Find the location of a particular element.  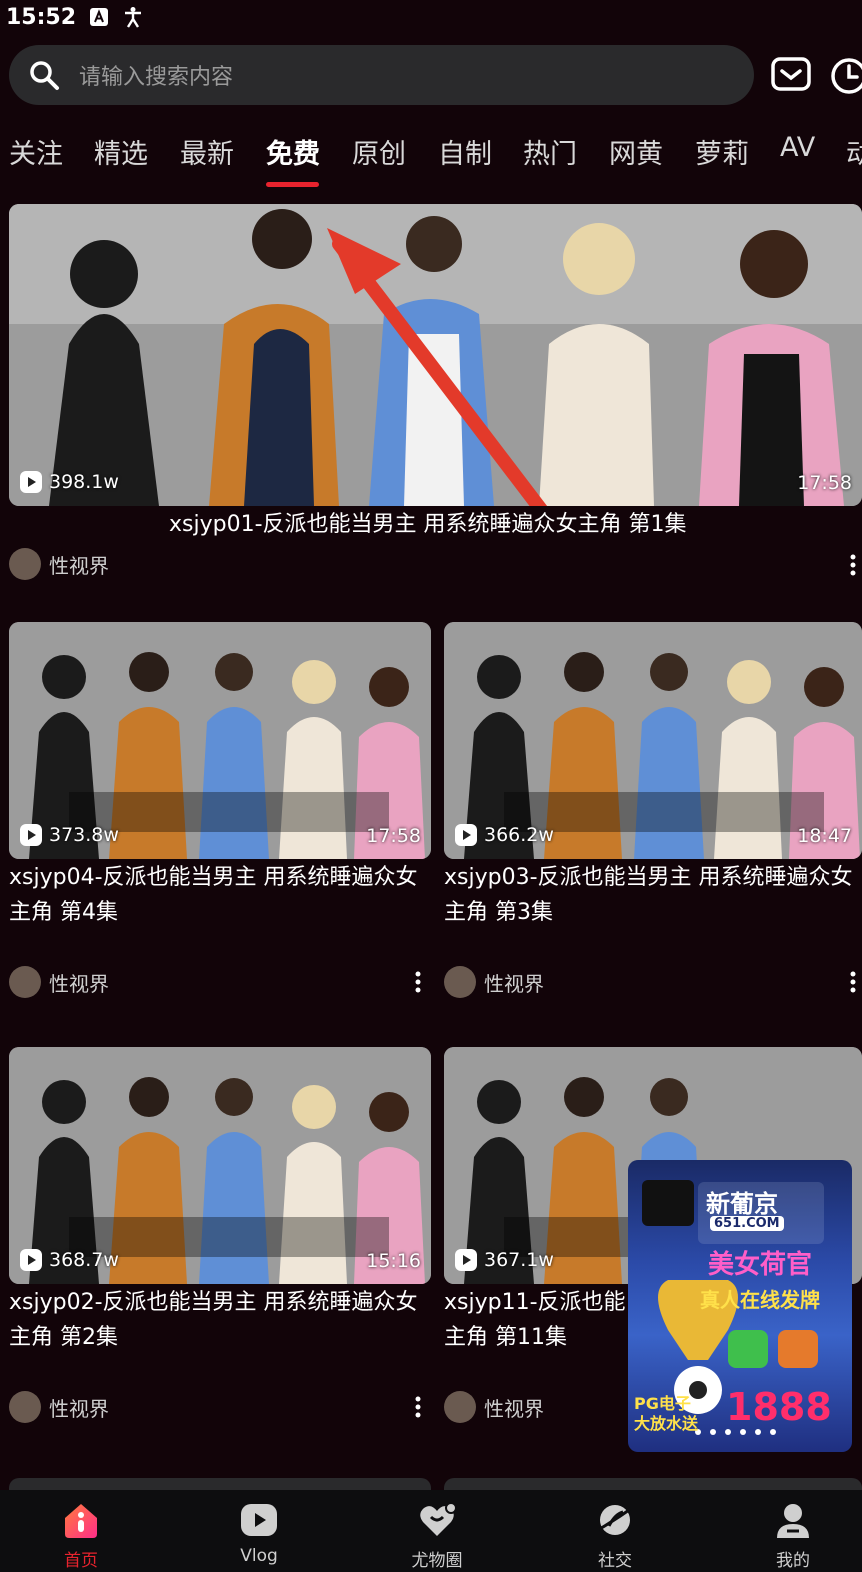

nav-label: 我的 is located at coordinates (793, 1561).